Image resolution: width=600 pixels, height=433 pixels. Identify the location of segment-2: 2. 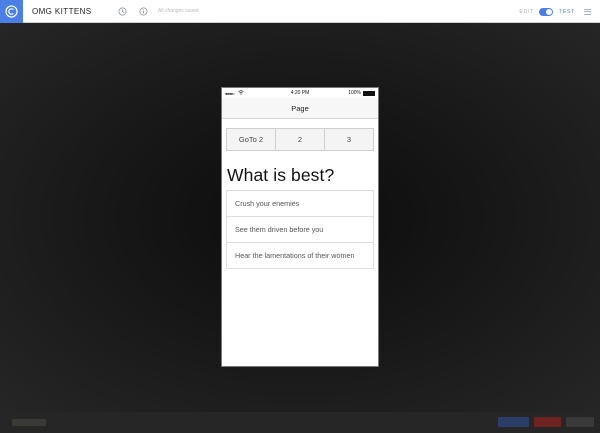
(299, 139).